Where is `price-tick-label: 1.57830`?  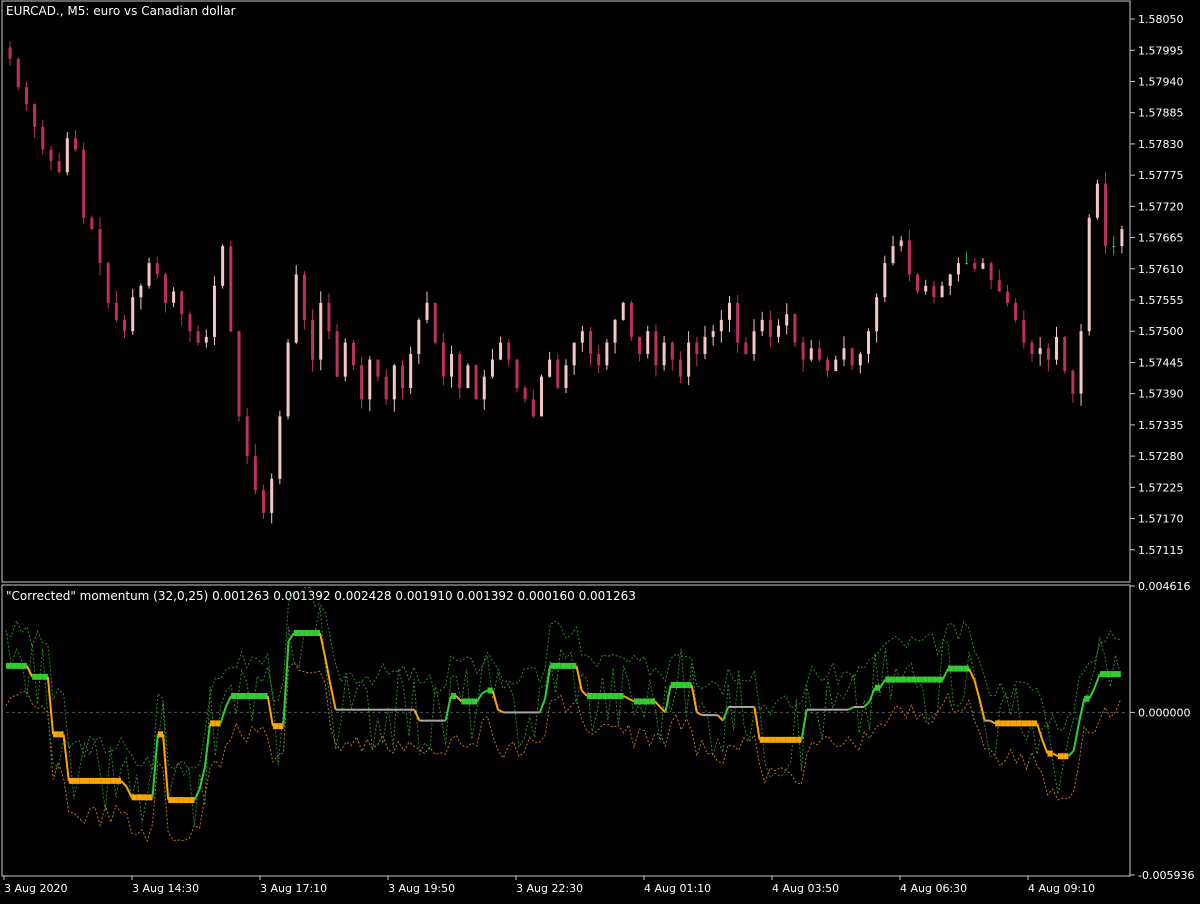 price-tick-label: 1.57830 is located at coordinates (1161, 144).